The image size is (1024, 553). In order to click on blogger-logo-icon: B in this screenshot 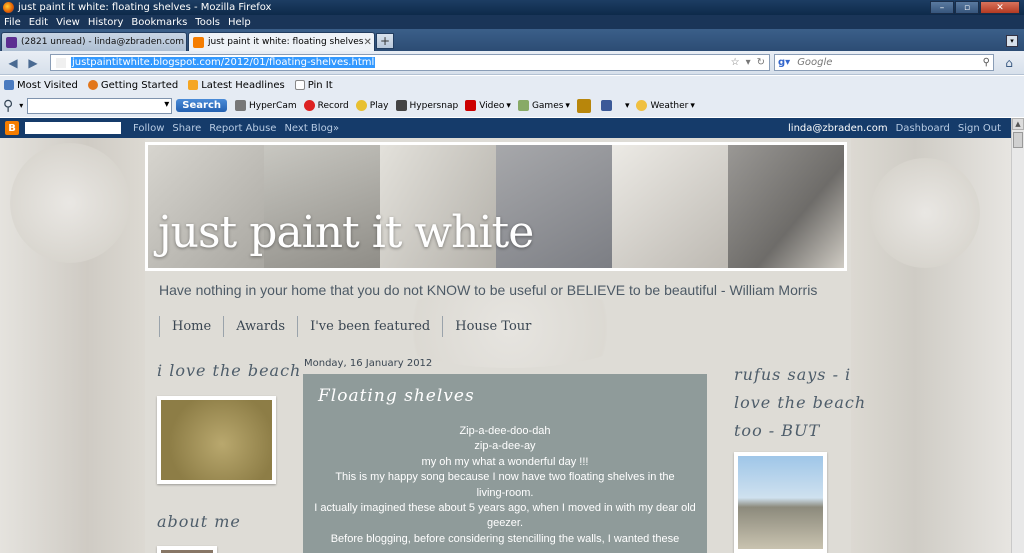, I will do `click(12, 128)`.